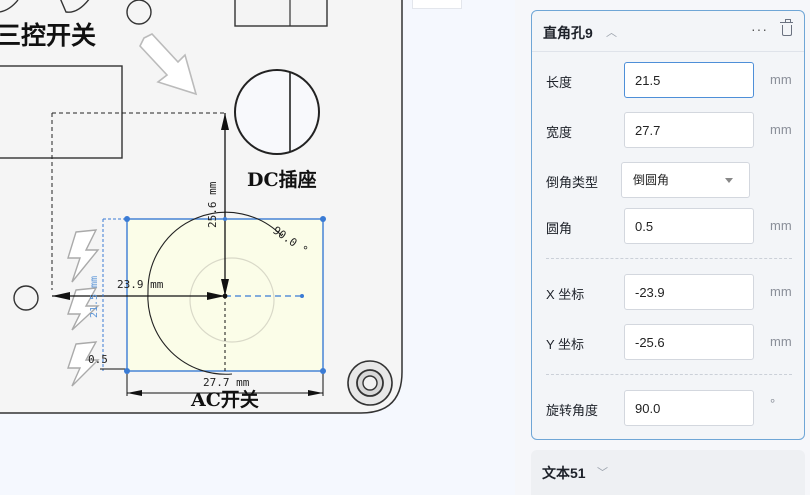 The image size is (810, 495). What do you see at coordinates (139, 12) in the screenshot?
I see `mount-hole-top` at bounding box center [139, 12].